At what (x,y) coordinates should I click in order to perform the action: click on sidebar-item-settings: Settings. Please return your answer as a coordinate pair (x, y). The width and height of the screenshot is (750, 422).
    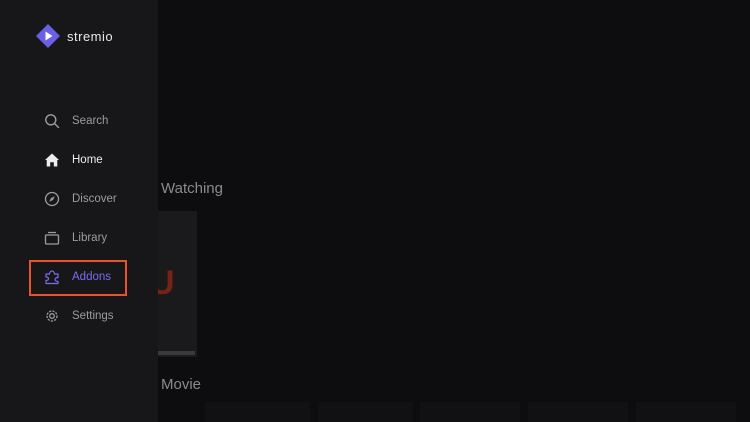
    Looking at the image, I should click on (79, 316).